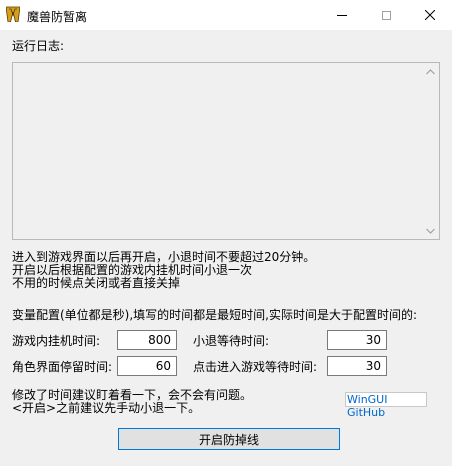 This screenshot has width=452, height=466. I want to click on maximize-icon, so click(386, 15).